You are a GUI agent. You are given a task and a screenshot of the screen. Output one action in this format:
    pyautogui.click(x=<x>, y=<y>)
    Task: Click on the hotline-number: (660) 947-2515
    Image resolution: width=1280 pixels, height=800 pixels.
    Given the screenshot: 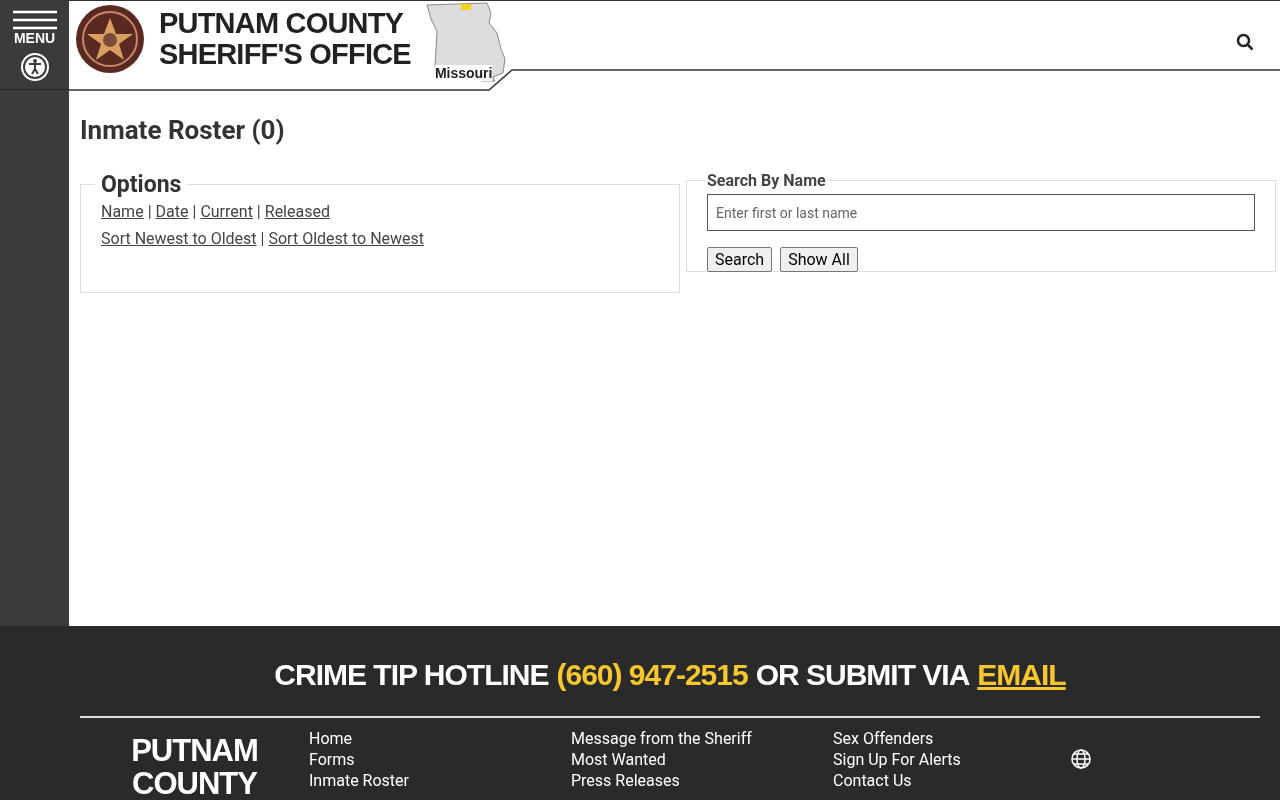 What is the action you would take?
    pyautogui.click(x=652, y=675)
    